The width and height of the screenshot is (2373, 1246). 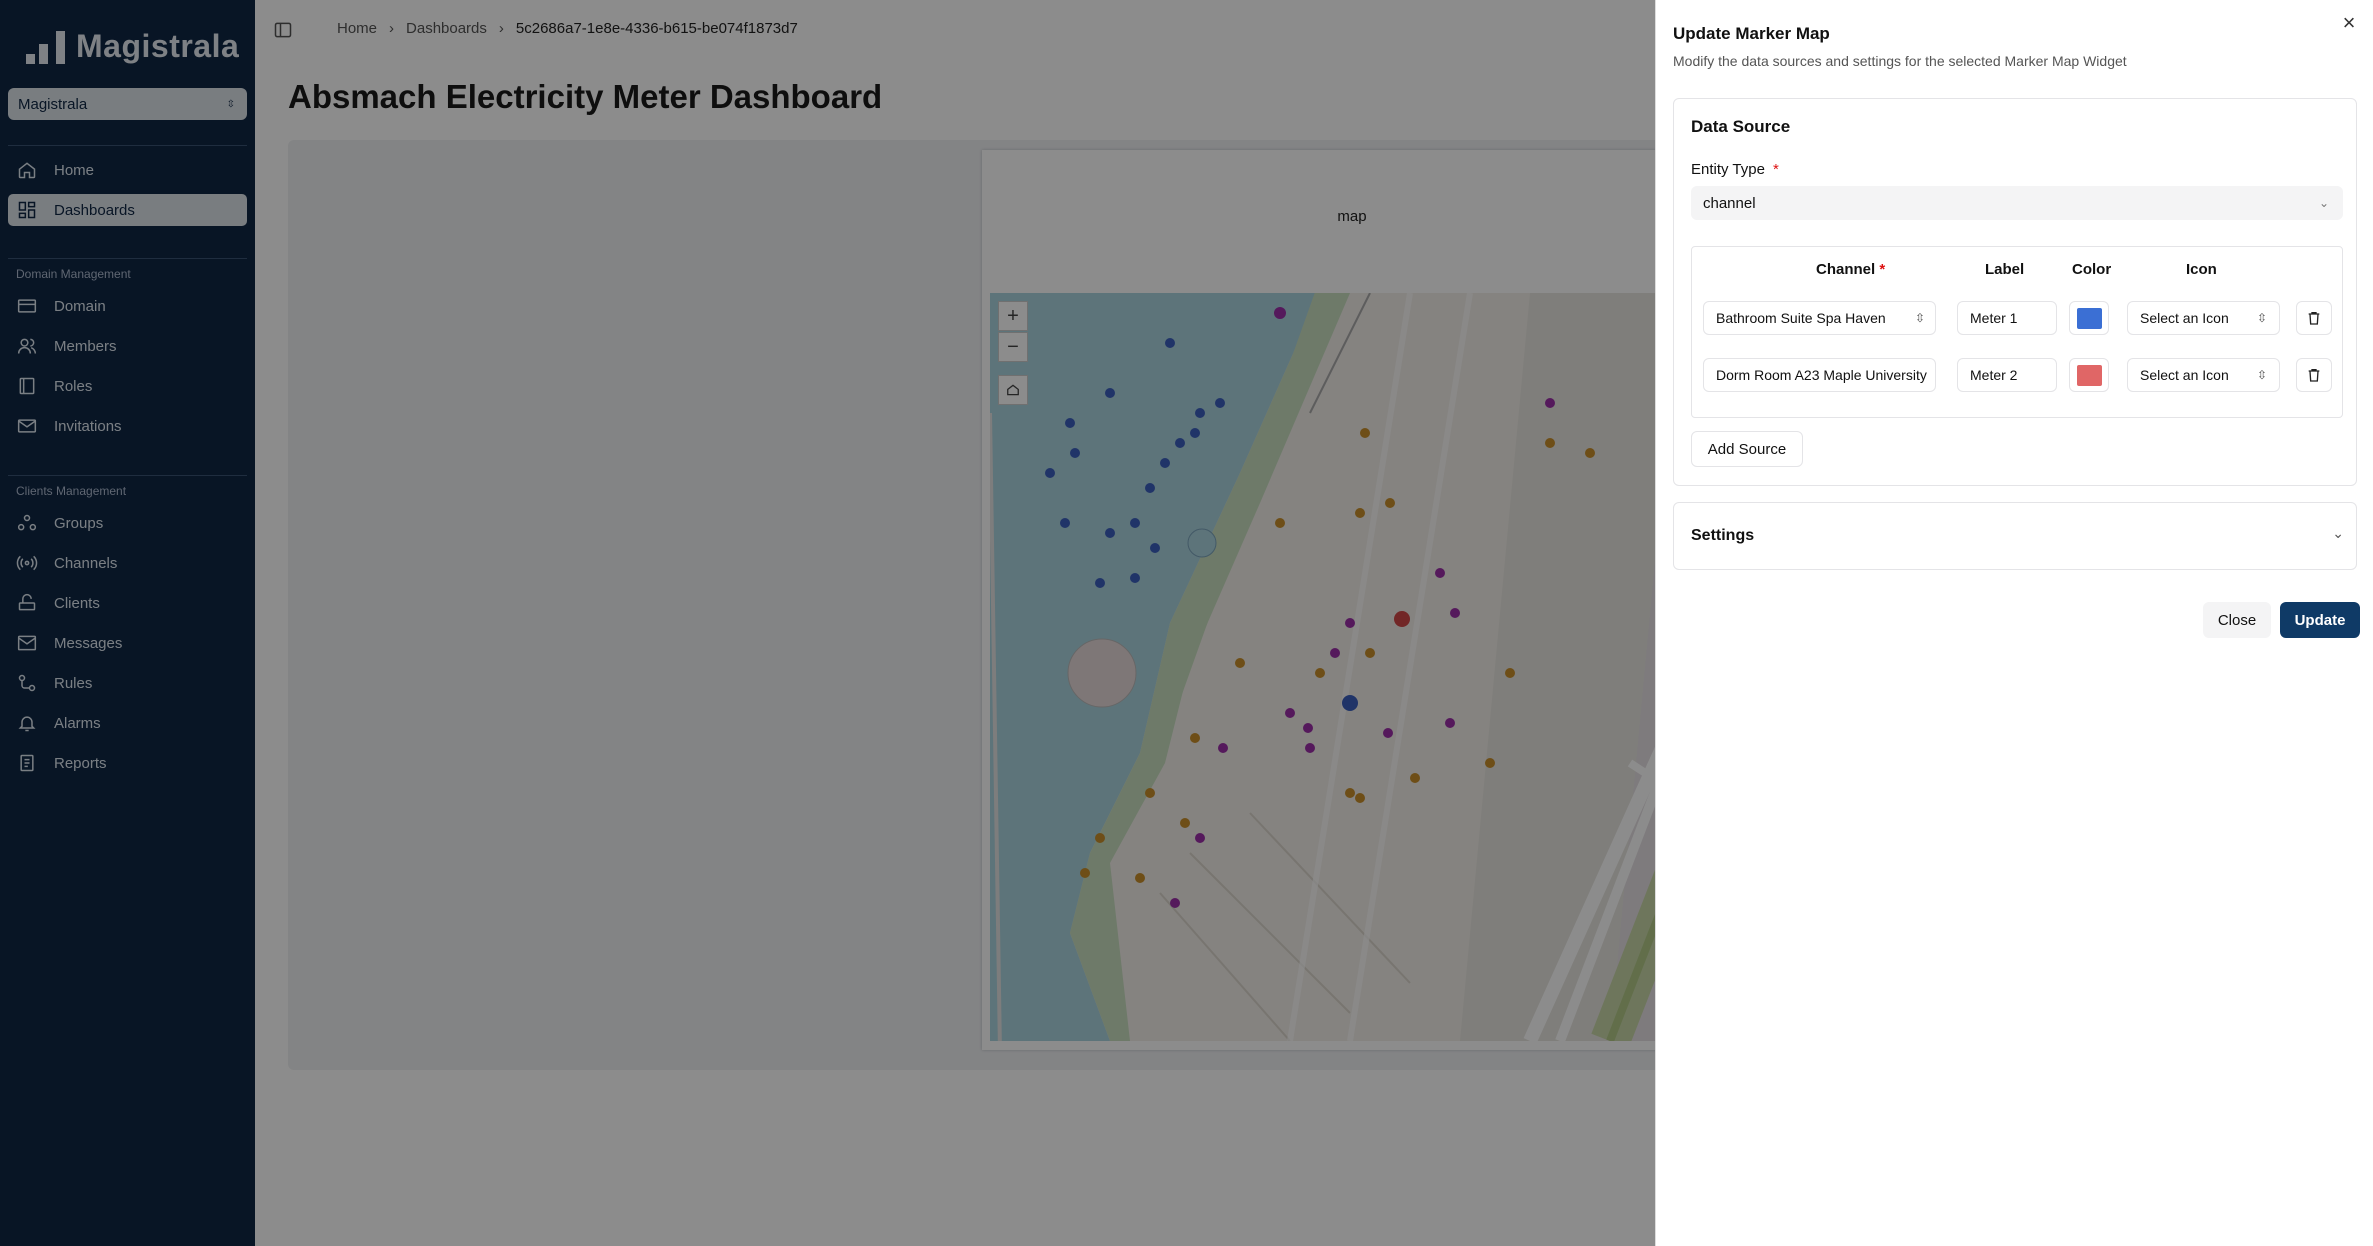 What do you see at coordinates (2005, 269) in the screenshot?
I see `column-header-label: Label` at bounding box center [2005, 269].